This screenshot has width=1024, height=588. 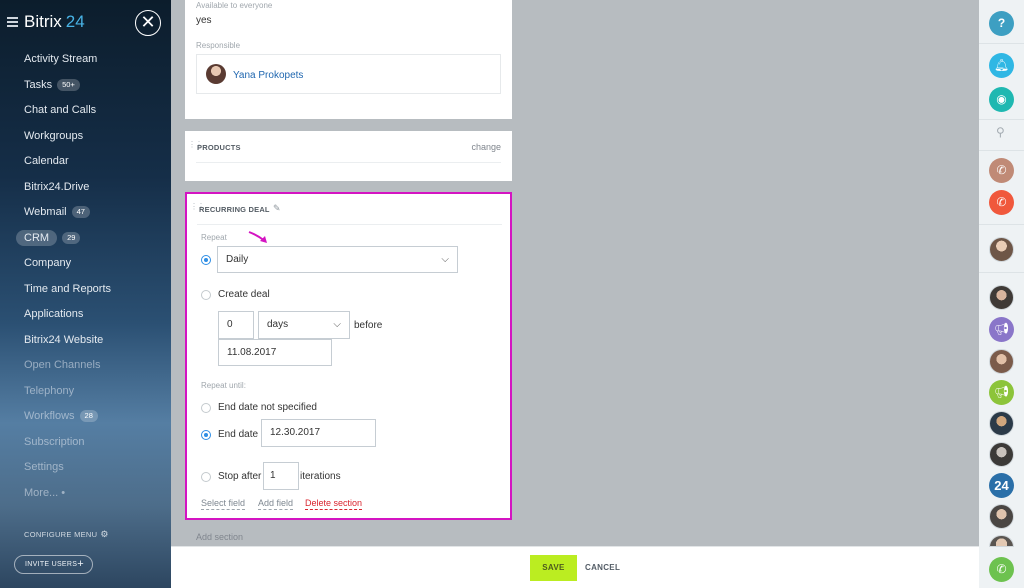 What do you see at coordinates (1001, 202) in the screenshot?
I see `phone-call-icon: ✆` at bounding box center [1001, 202].